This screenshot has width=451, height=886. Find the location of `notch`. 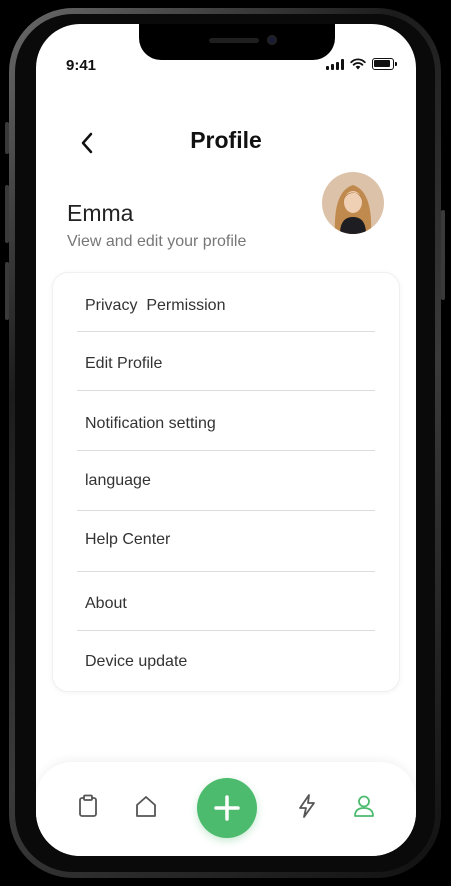

notch is located at coordinates (237, 42).